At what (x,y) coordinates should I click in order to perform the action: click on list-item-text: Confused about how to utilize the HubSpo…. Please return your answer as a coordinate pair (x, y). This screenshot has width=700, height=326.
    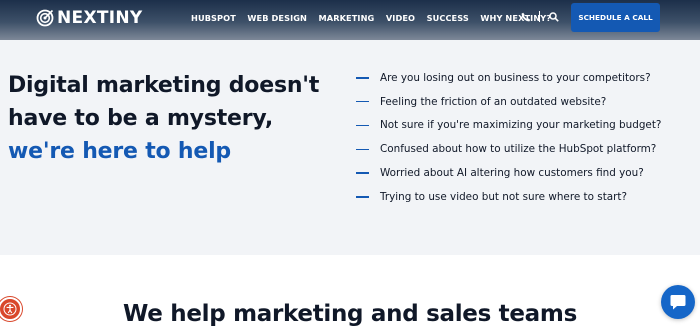
    Looking at the image, I should click on (518, 149).